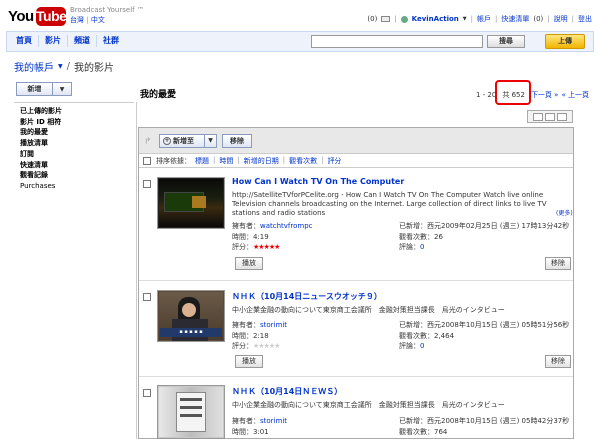 Image resolution: width=600 pixels, height=439 pixels. I want to click on select-all-checkbox, so click(147, 161).